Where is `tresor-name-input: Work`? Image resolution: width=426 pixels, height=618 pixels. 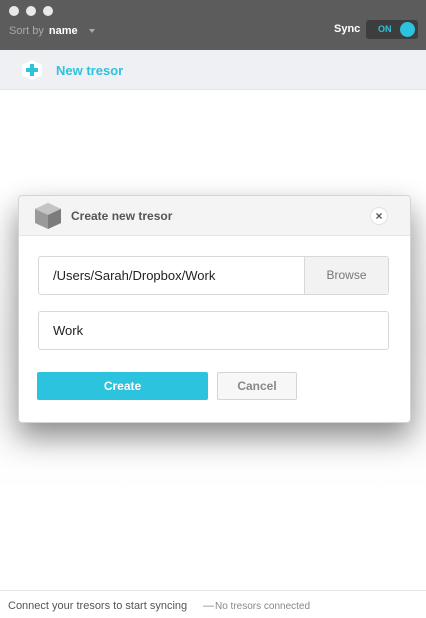
tresor-name-input: Work is located at coordinates (213, 330).